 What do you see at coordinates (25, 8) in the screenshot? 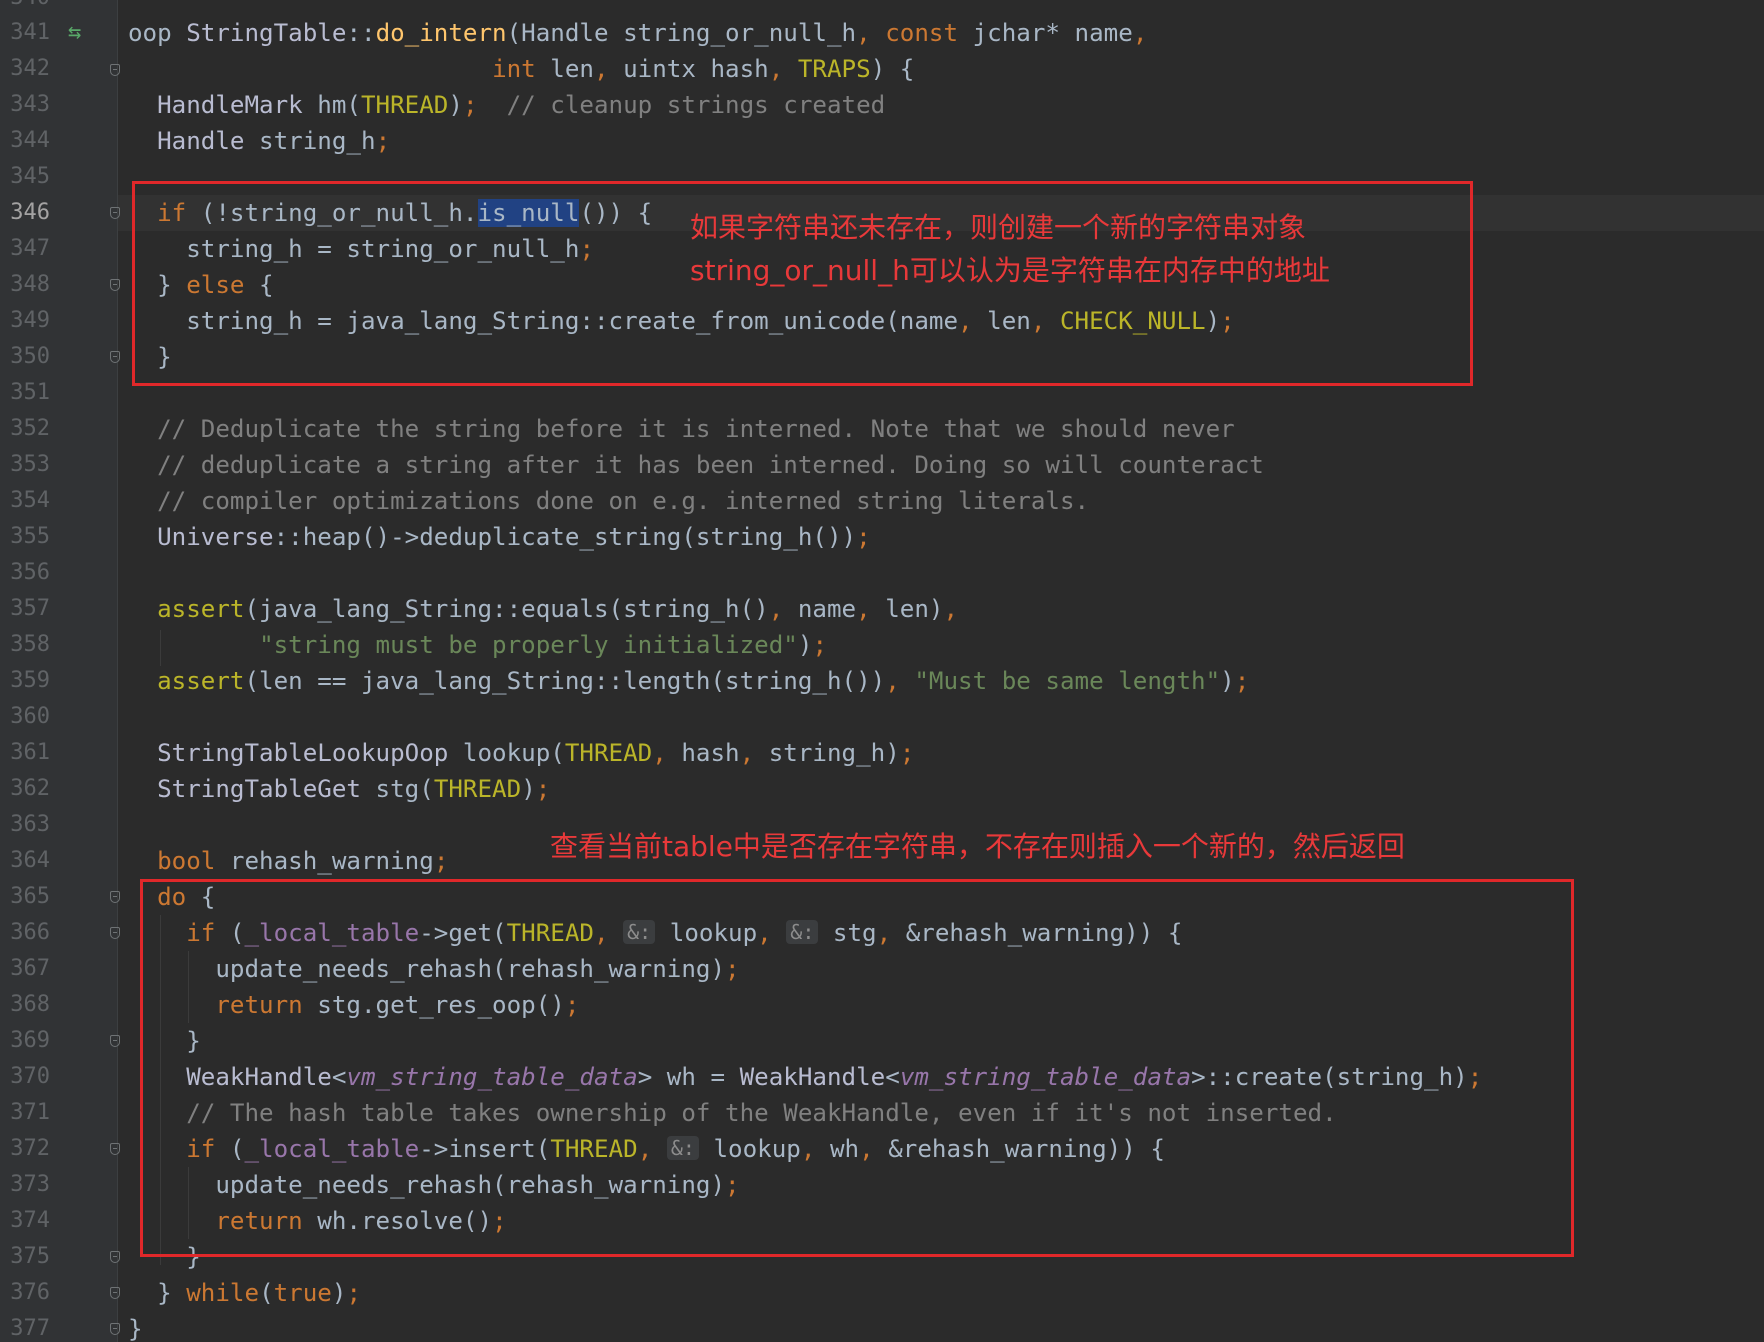
I see `line-number: 340` at bounding box center [25, 8].